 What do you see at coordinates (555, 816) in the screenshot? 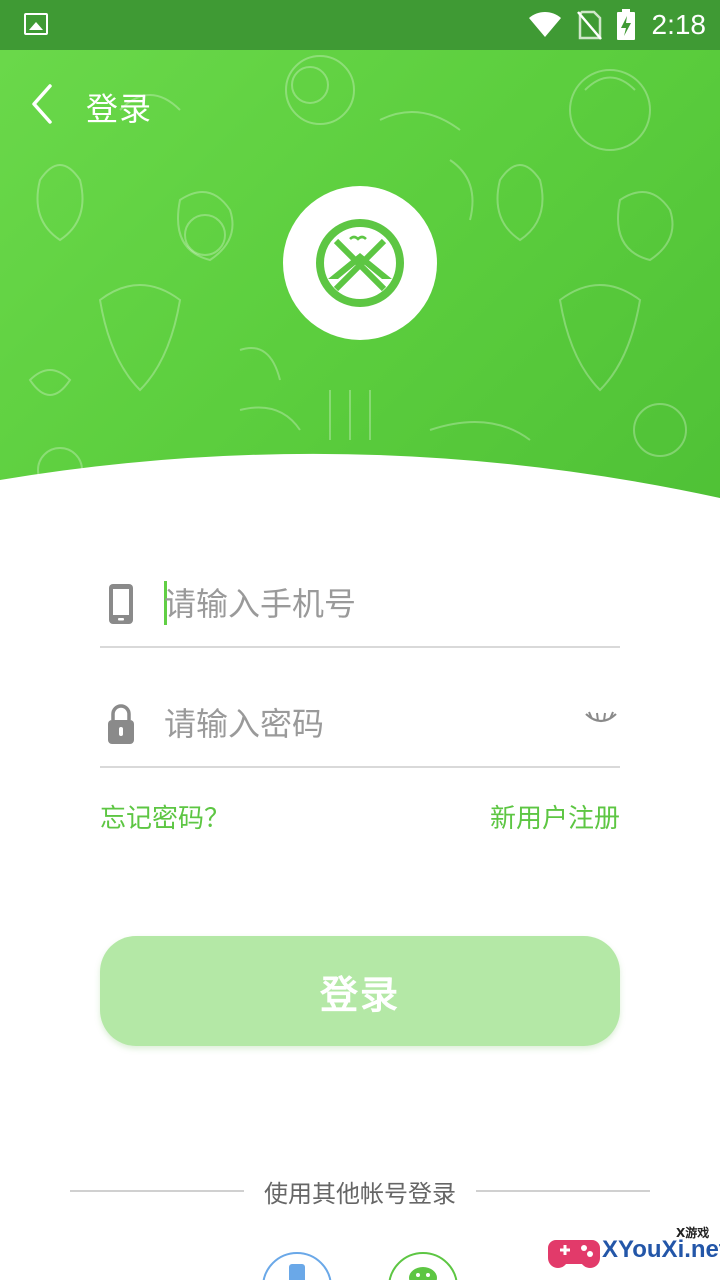
I see `register-link: 新用户注册` at bounding box center [555, 816].